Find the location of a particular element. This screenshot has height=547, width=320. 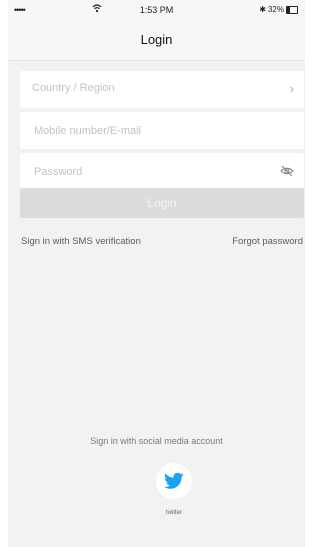

navigation-bar: Login is located at coordinates (156, 40).